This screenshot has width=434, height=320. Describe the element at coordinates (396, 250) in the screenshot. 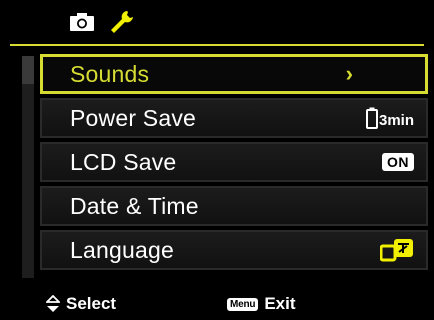

I see `language-icon` at that location.